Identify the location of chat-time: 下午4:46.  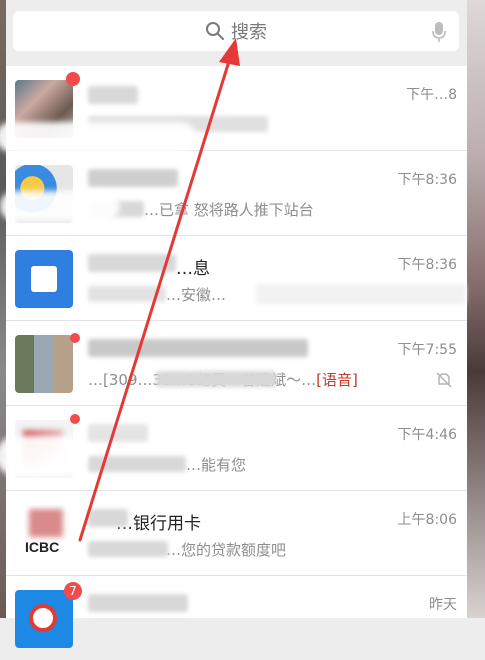
(427, 435).